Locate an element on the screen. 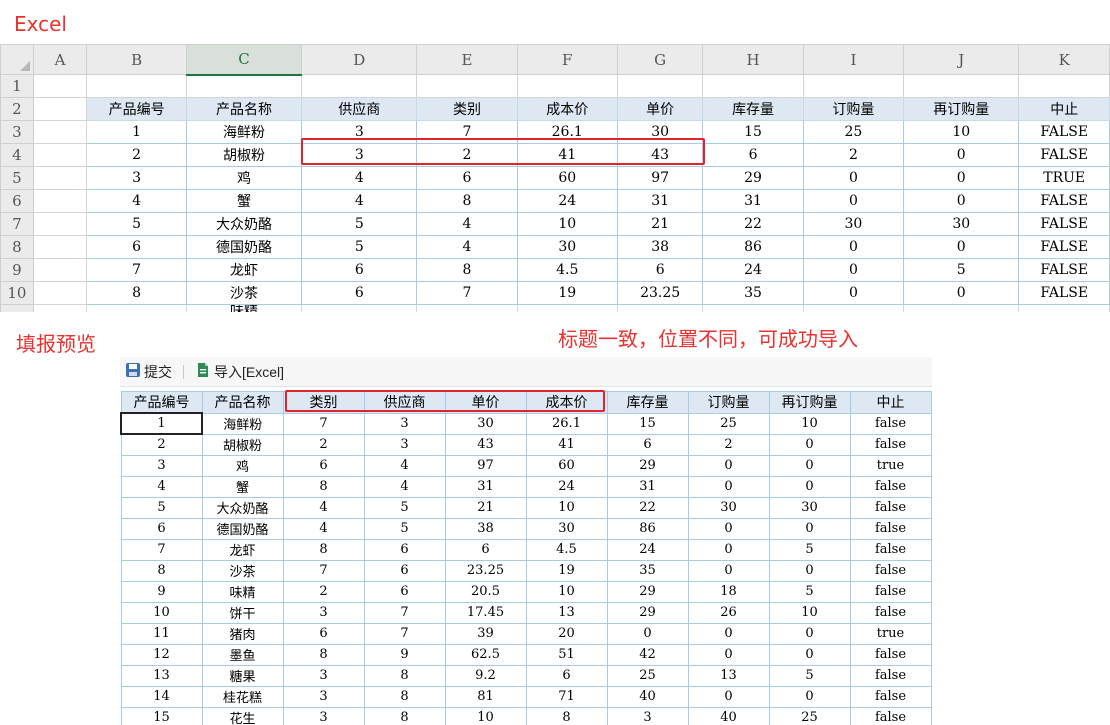  report-cell: 10 is located at coordinates (485, 715).